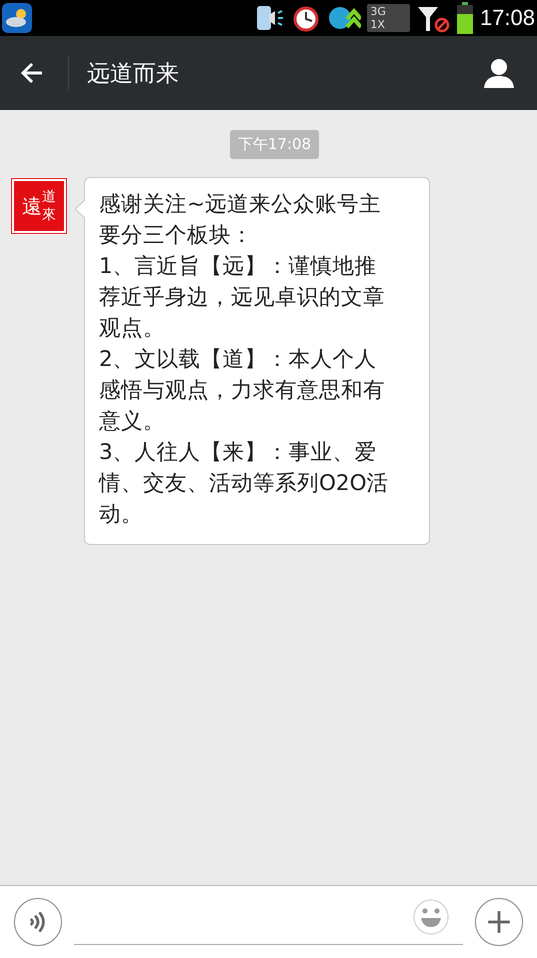 This screenshot has width=537, height=958. Describe the element at coordinates (465, 18) in the screenshot. I see `battery-icon` at that location.